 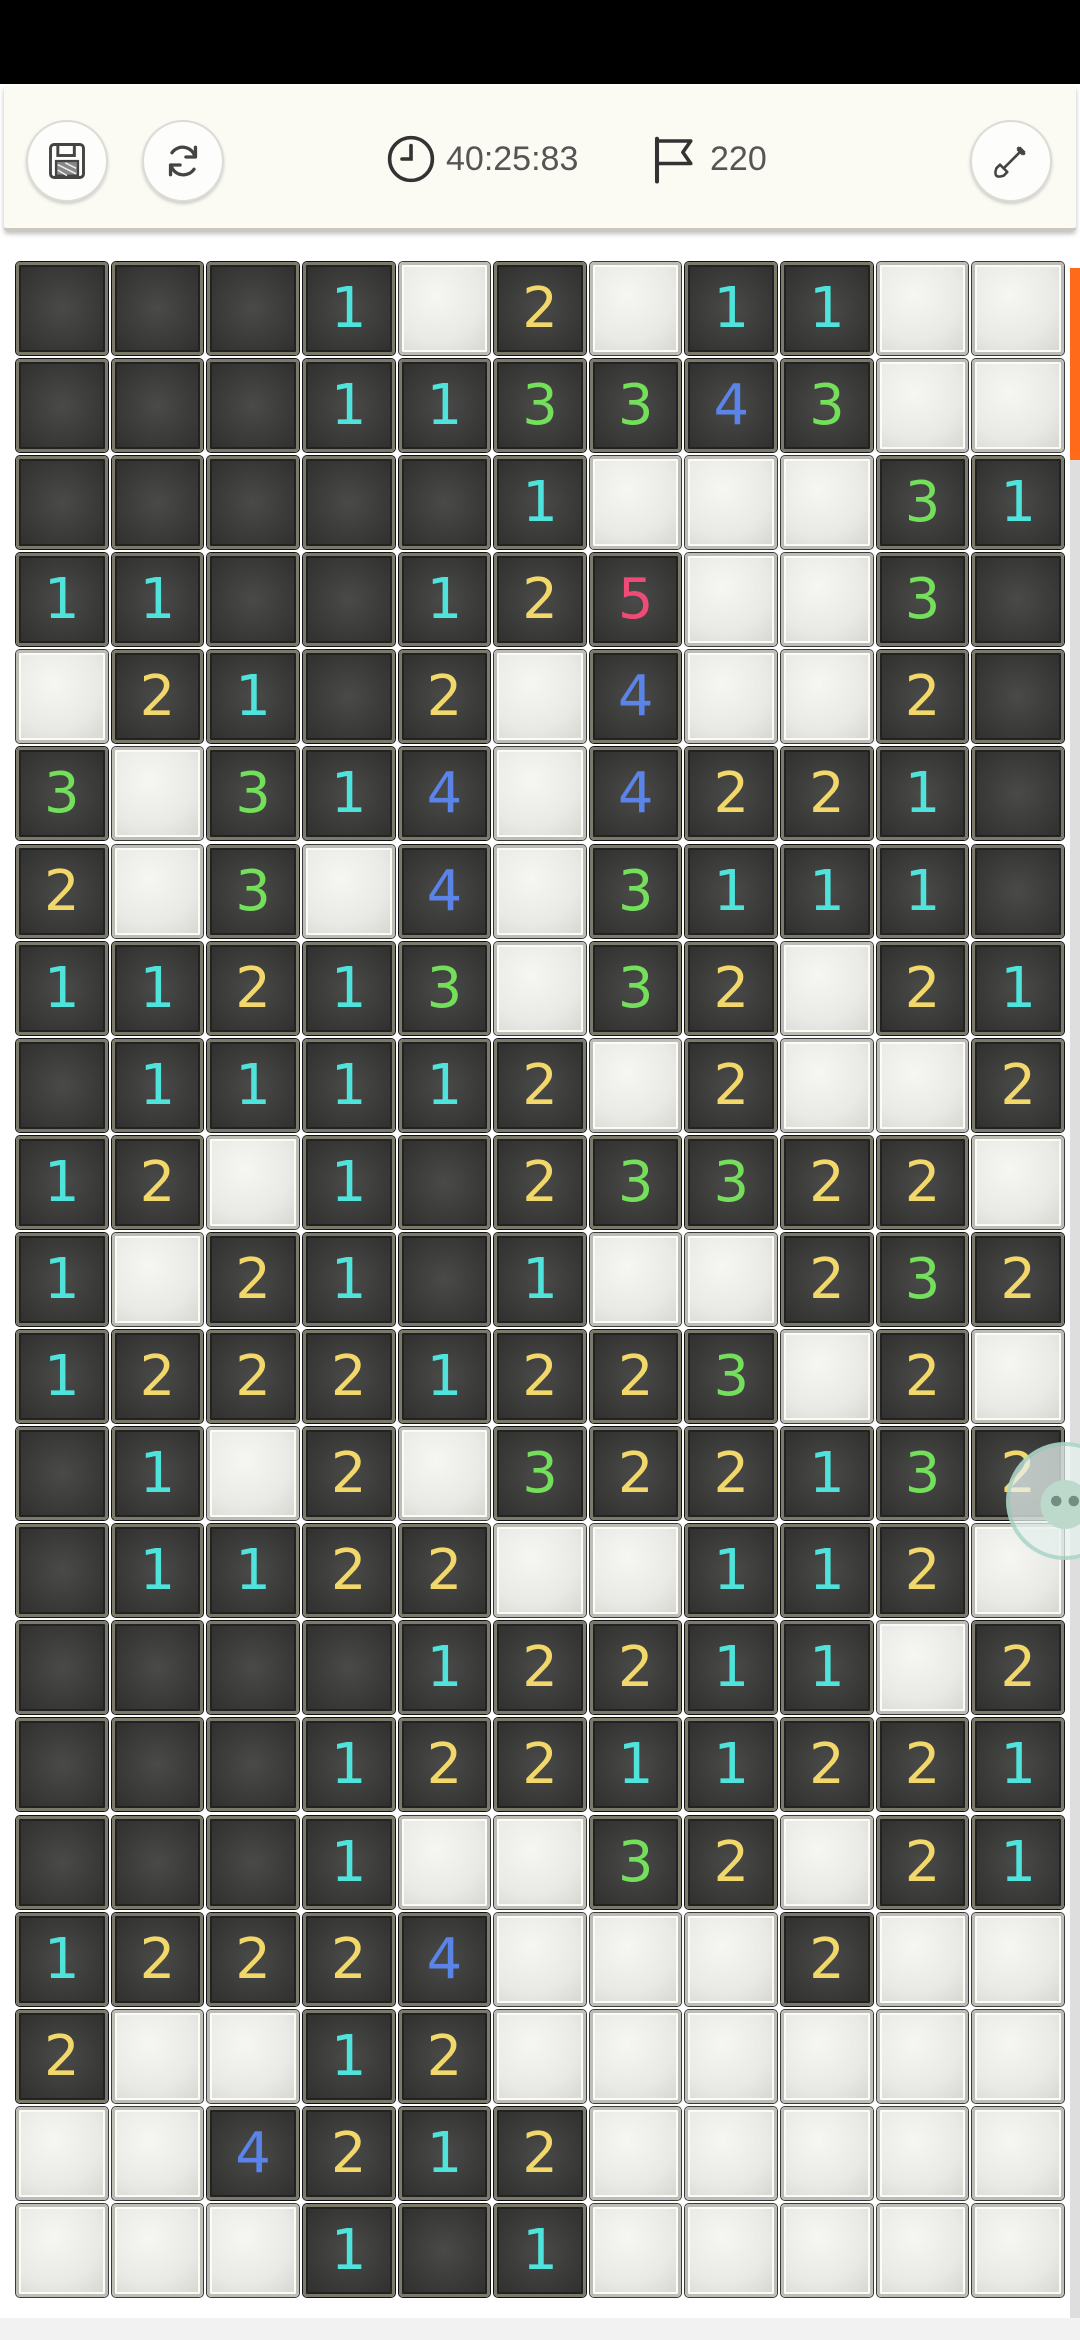 I want to click on number-cell: 5, so click(x=635, y=600).